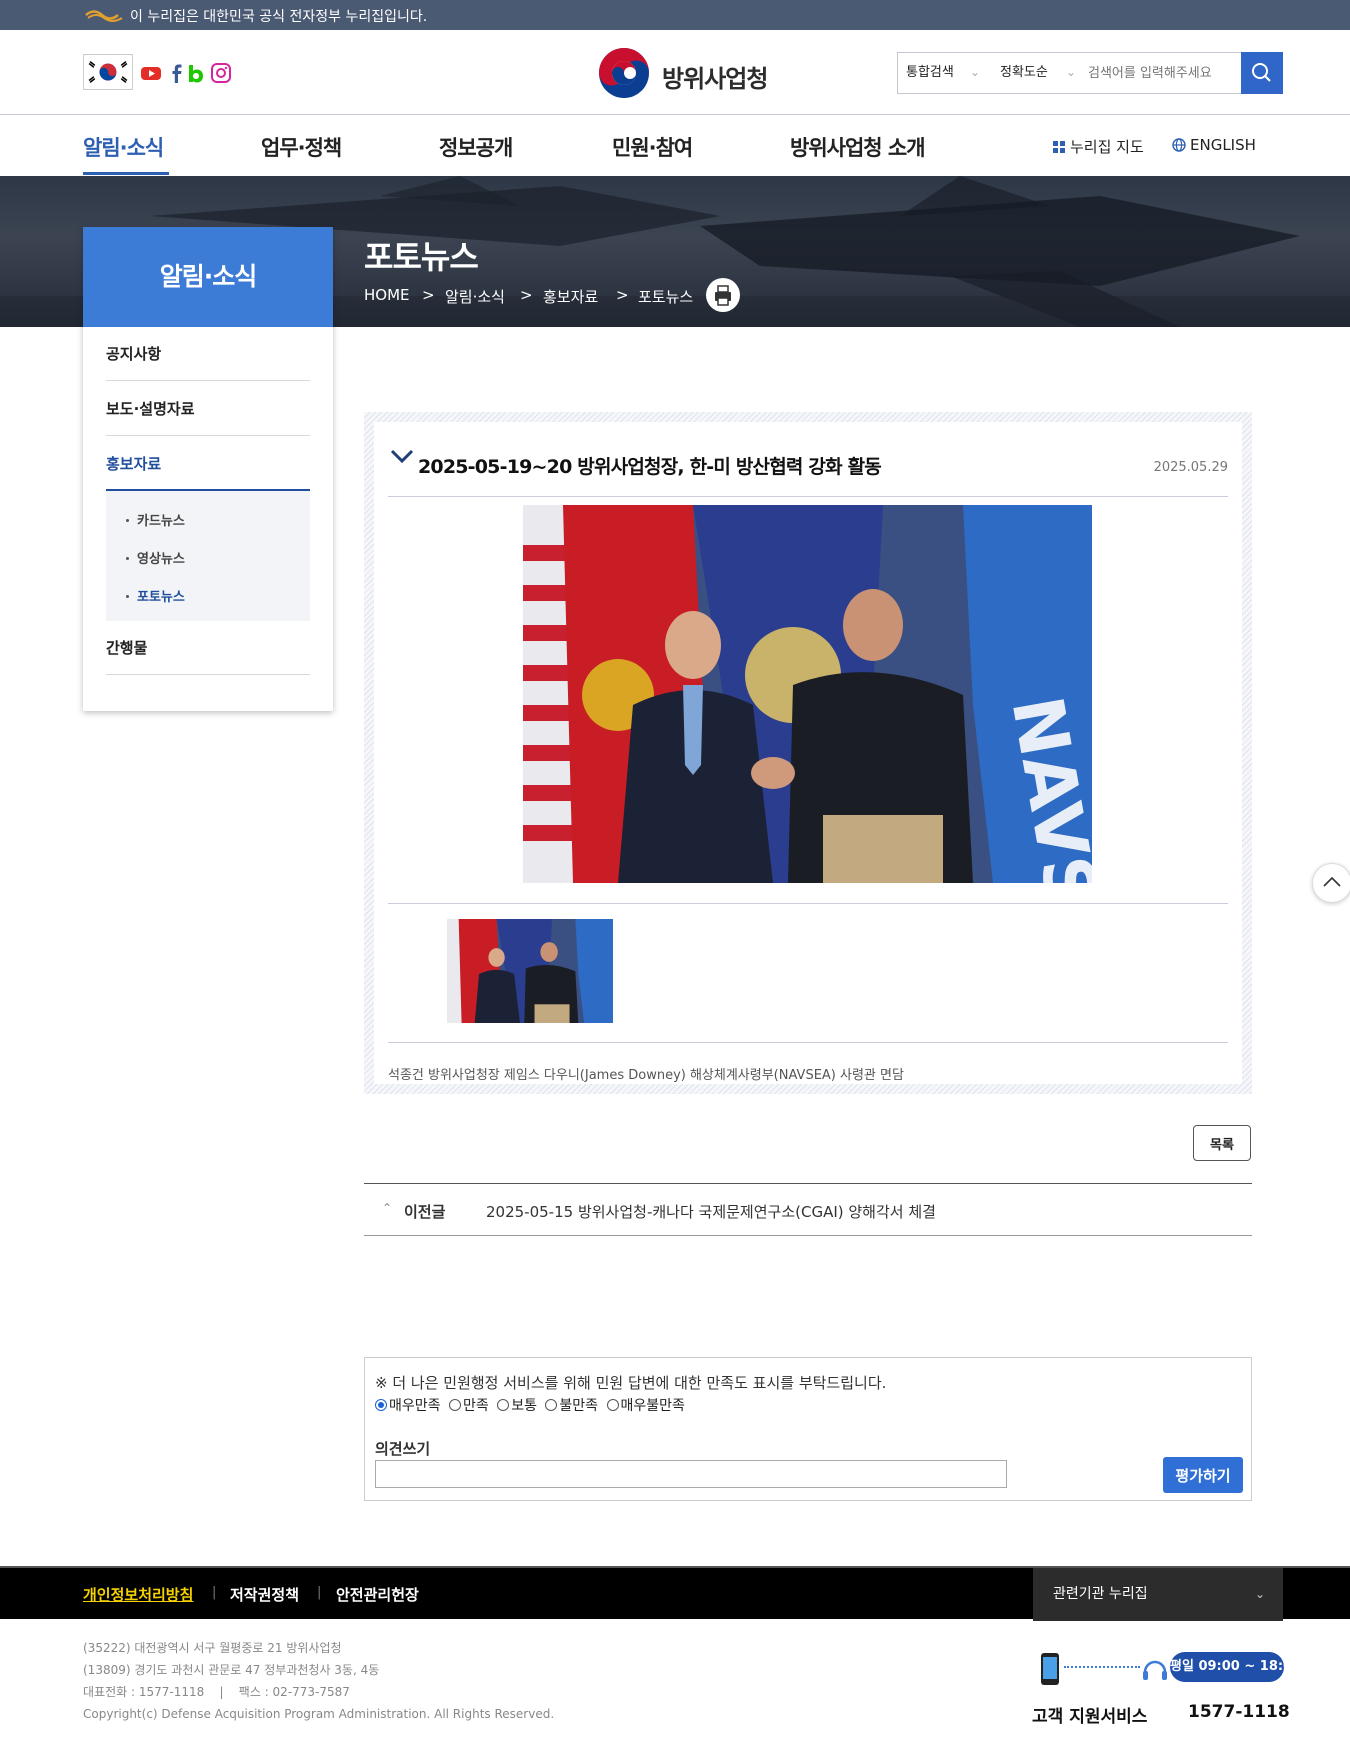 The image size is (1350, 1740). Describe the element at coordinates (381, 1405) in the screenshot. I see `radio-checked` at that location.